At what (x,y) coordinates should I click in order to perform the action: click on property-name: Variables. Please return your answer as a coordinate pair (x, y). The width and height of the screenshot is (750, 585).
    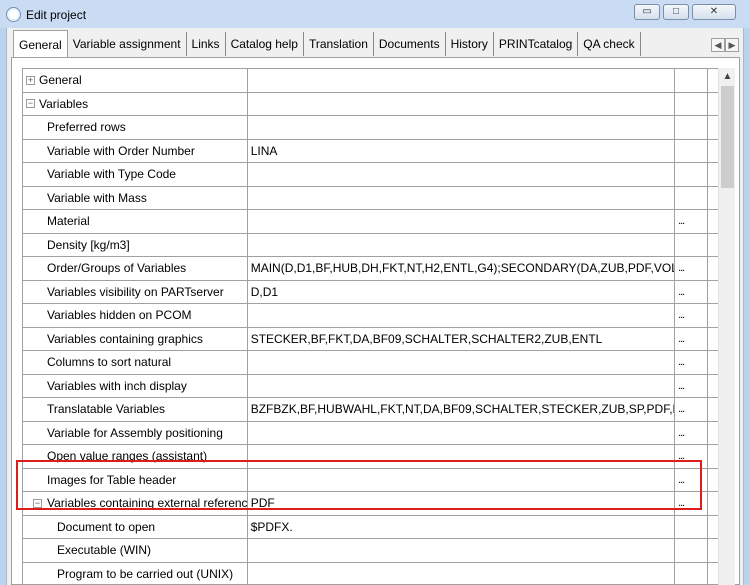
    Looking at the image, I should click on (64, 103).